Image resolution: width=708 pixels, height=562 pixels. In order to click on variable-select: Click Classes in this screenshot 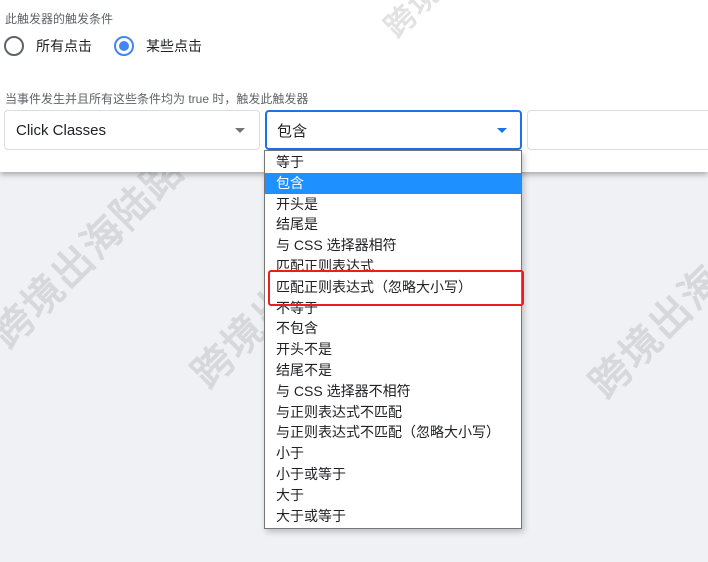, I will do `click(132, 130)`.